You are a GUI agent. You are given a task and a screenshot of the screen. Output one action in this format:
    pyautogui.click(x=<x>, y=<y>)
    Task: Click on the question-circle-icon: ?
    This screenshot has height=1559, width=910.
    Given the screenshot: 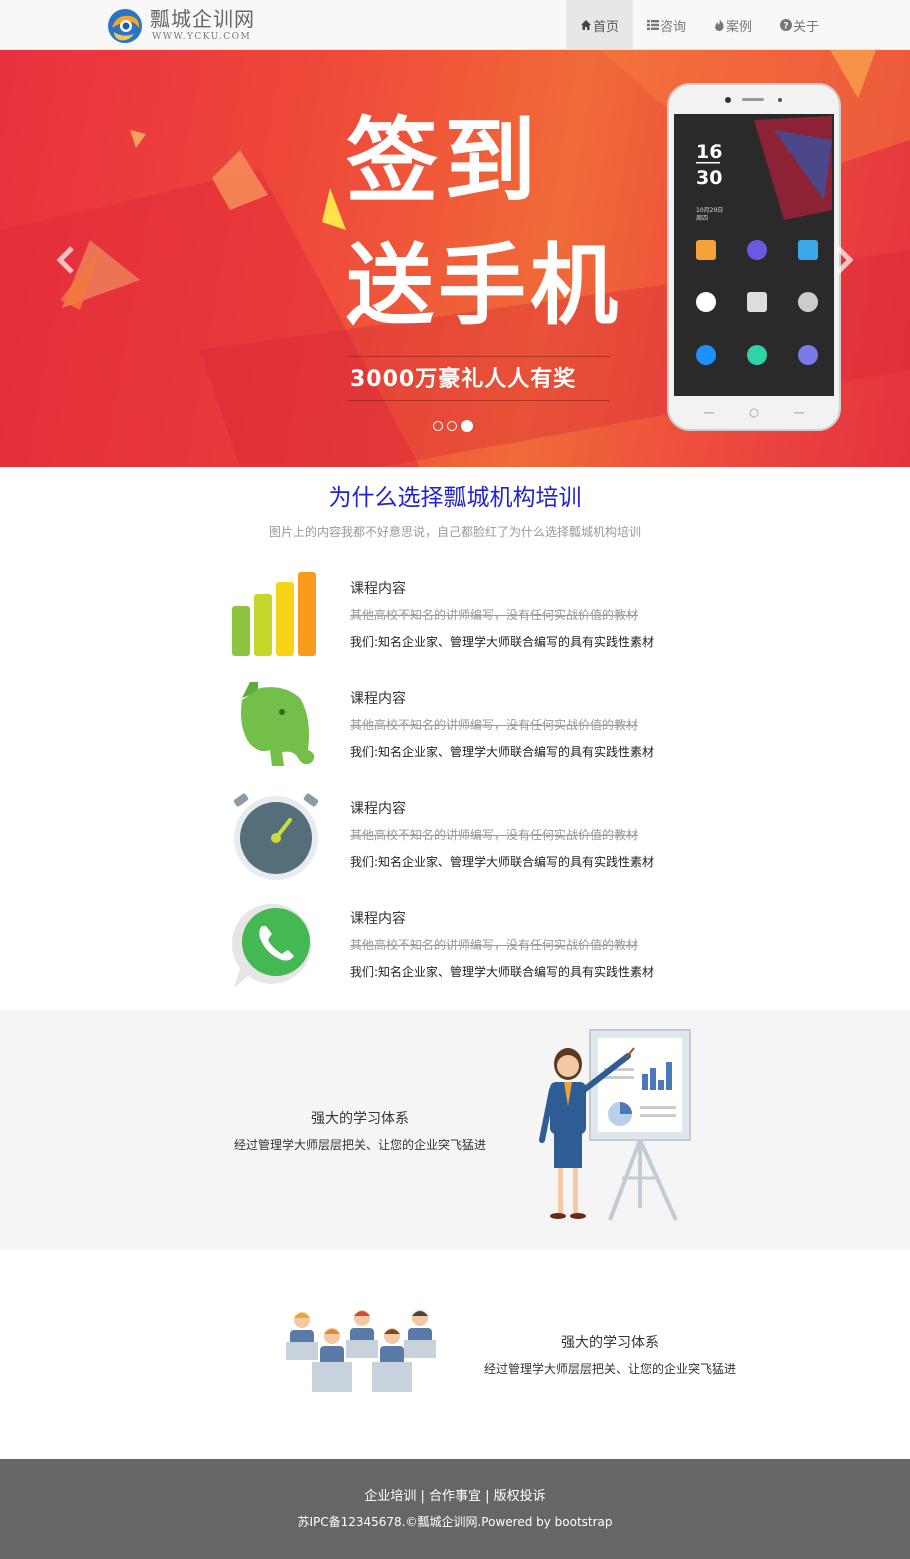 What is the action you would take?
    pyautogui.click(x=786, y=25)
    